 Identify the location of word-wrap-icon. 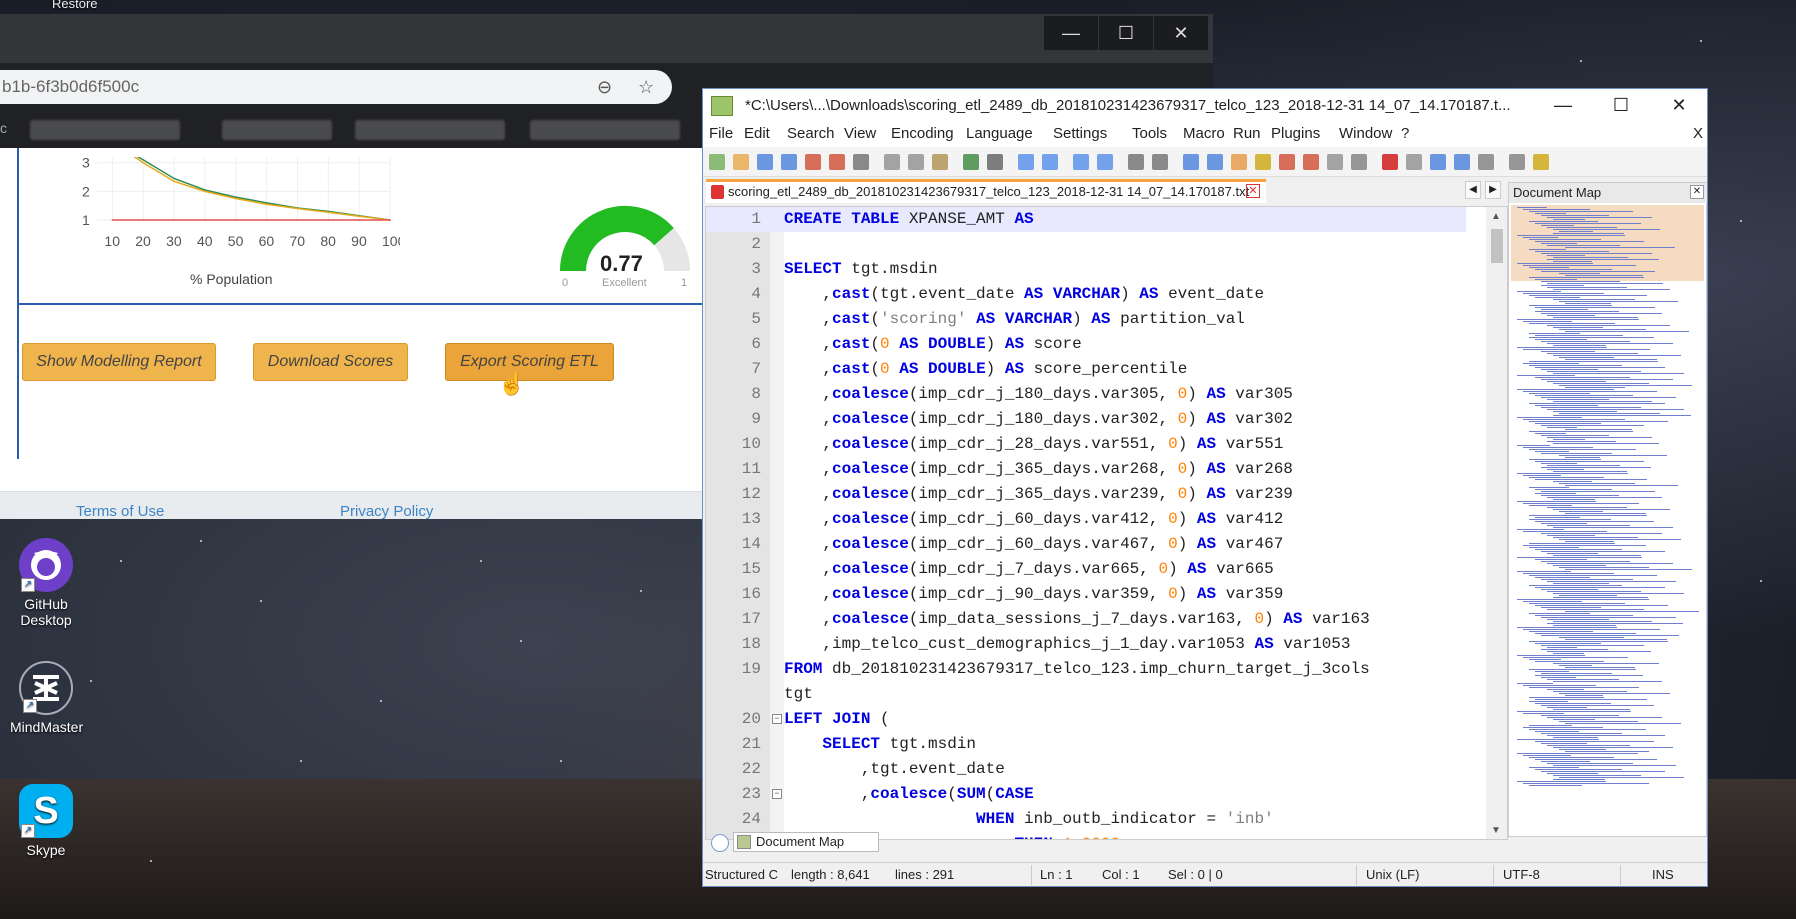
(1191, 162).